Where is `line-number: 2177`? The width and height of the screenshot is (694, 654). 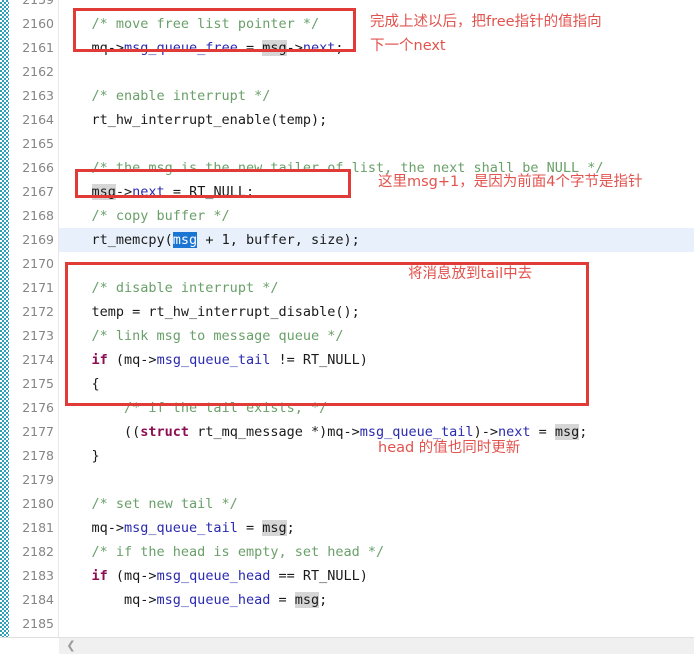 line-number: 2177 is located at coordinates (38, 431).